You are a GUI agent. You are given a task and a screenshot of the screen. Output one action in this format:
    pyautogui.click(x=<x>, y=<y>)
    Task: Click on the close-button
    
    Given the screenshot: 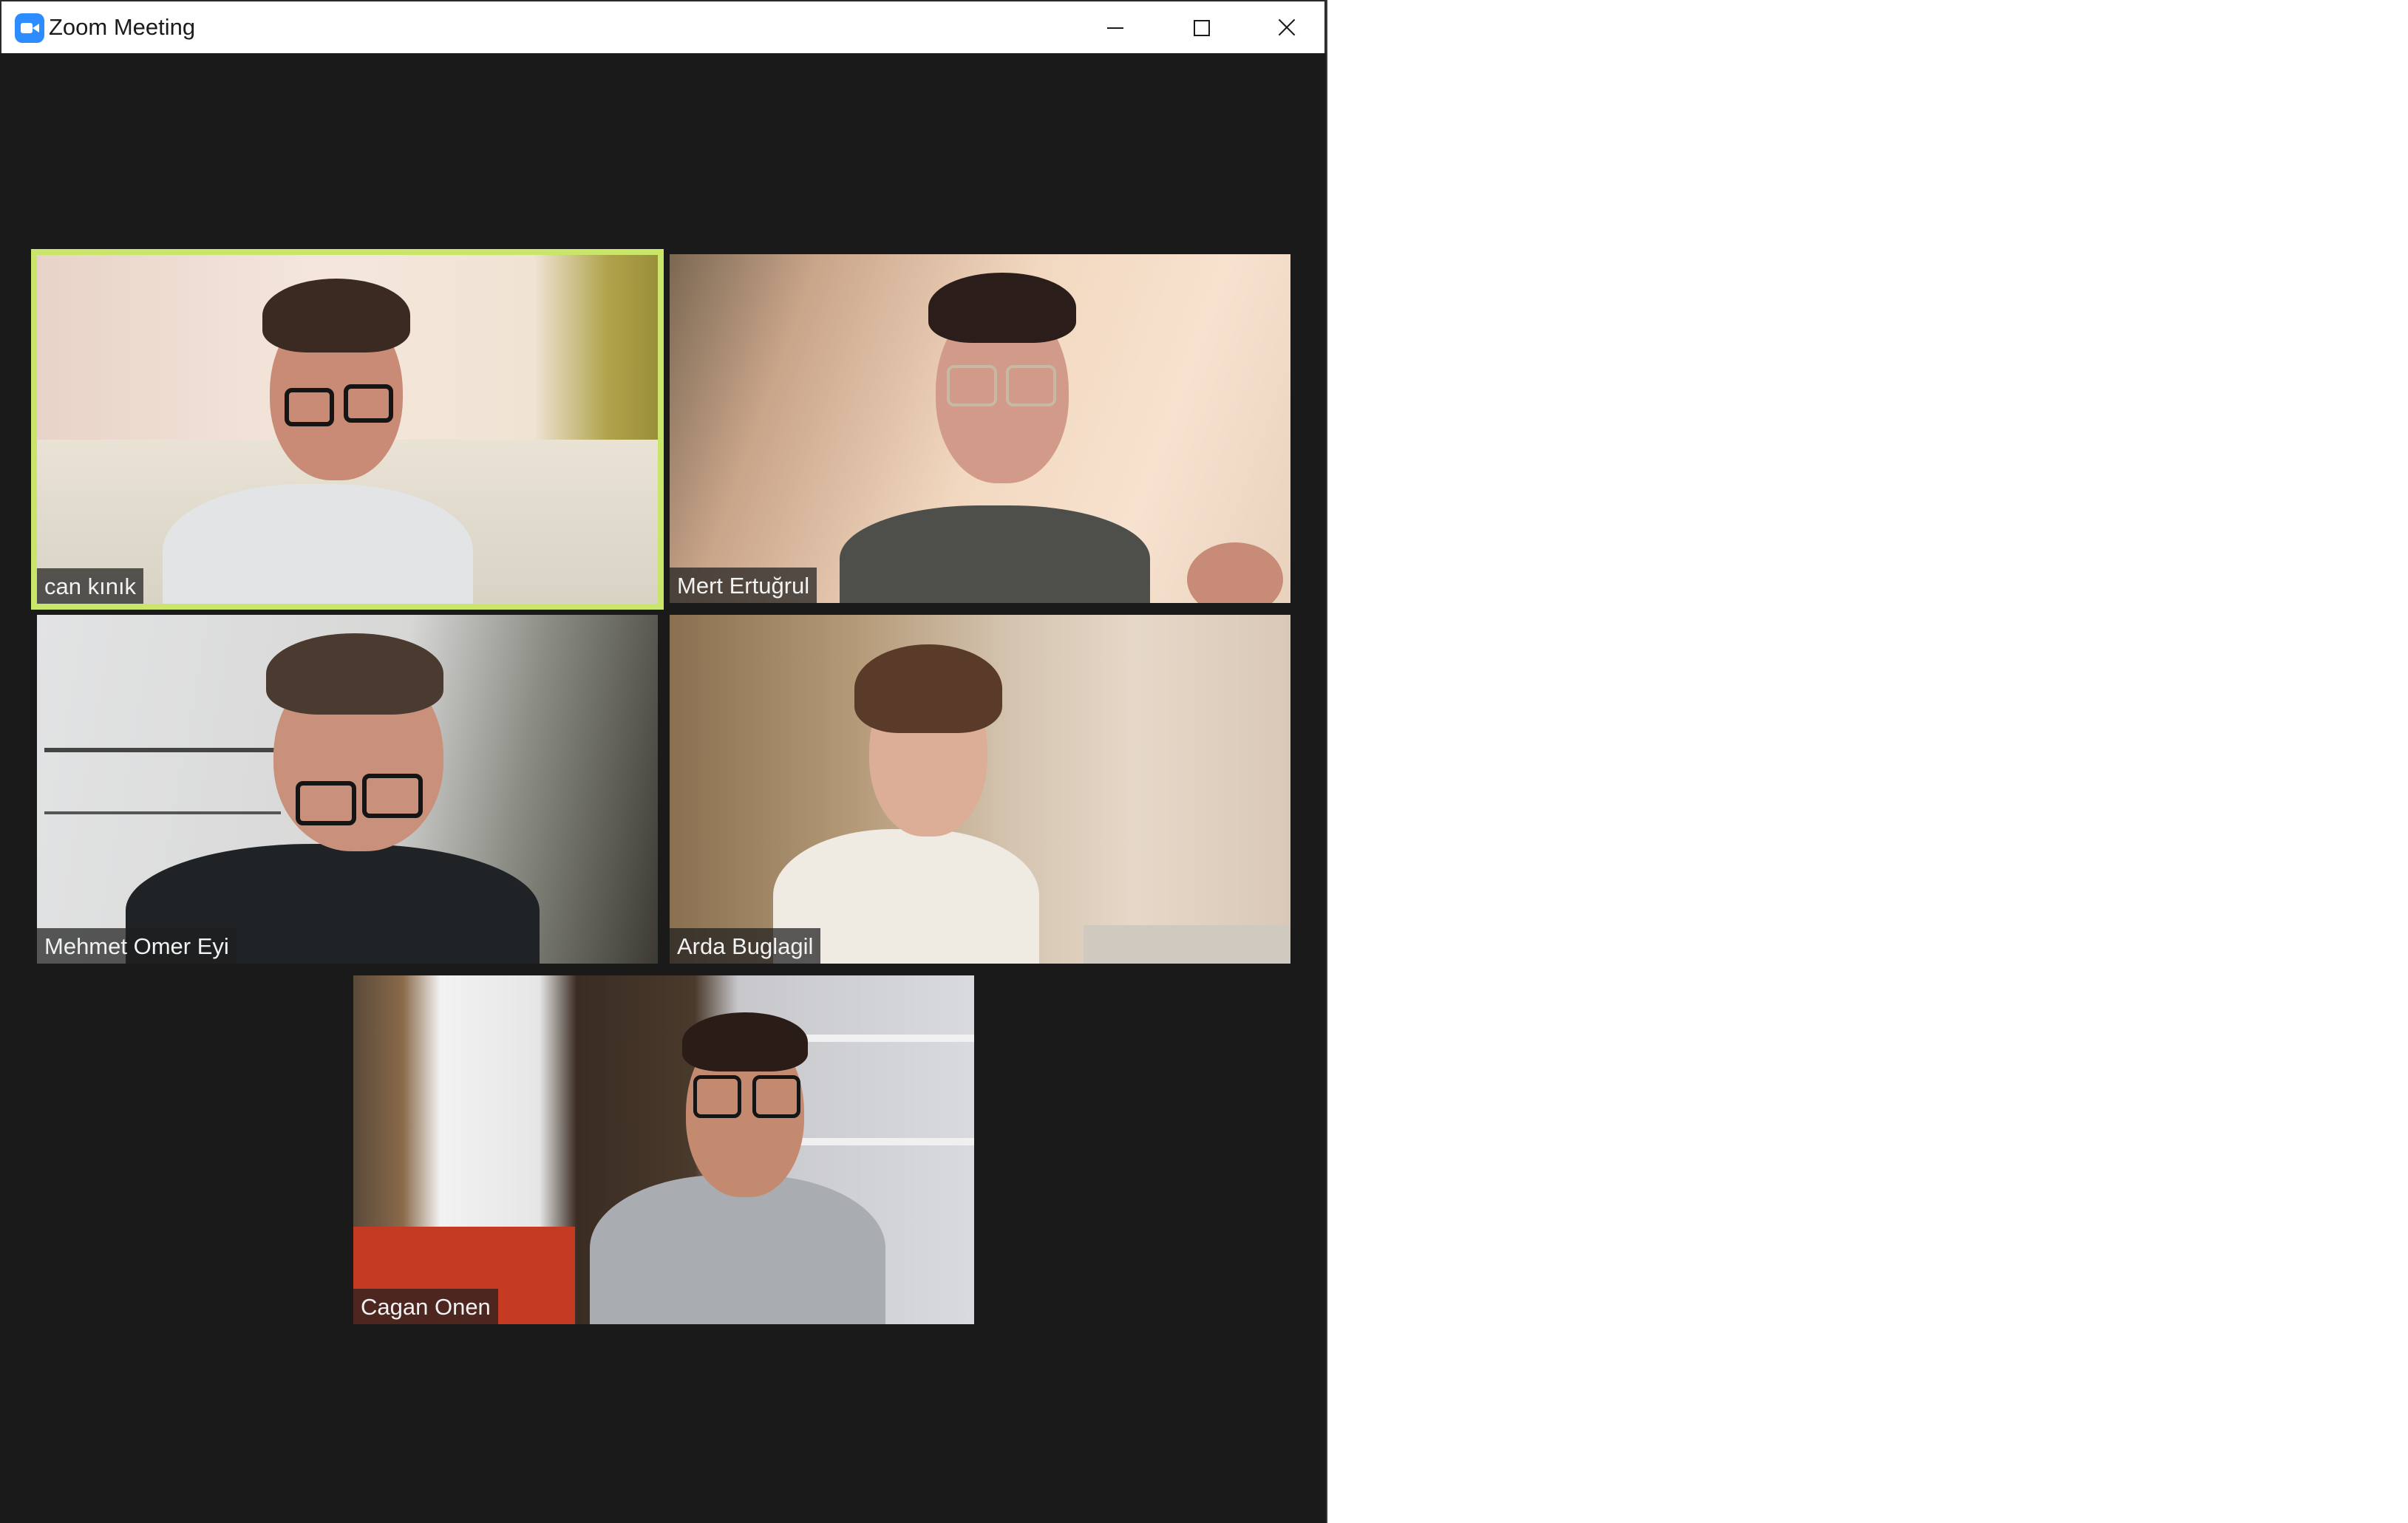 What is the action you would take?
    pyautogui.click(x=1286, y=27)
    